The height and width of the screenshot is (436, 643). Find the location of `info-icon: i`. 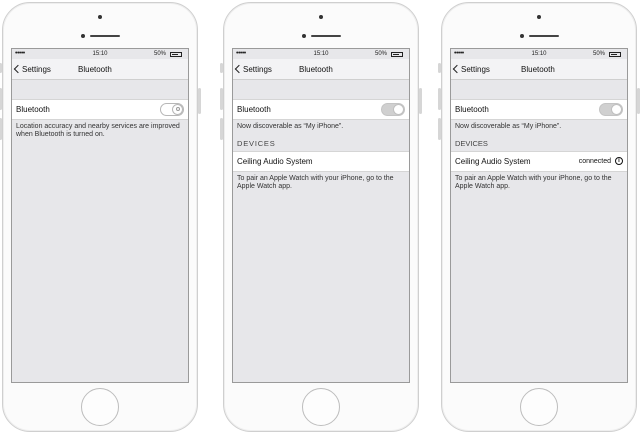

info-icon: i is located at coordinates (619, 161).